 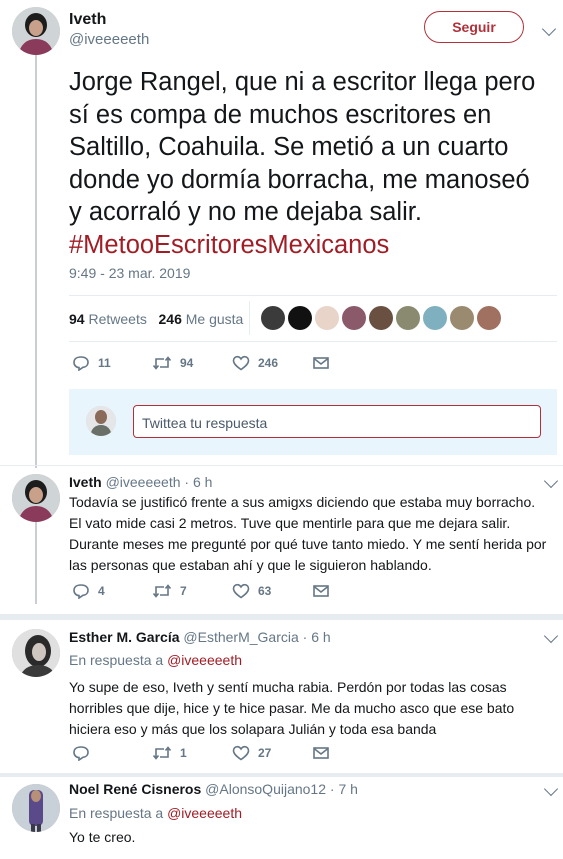 What do you see at coordinates (268, 363) in the screenshot?
I see `like-count: 246` at bounding box center [268, 363].